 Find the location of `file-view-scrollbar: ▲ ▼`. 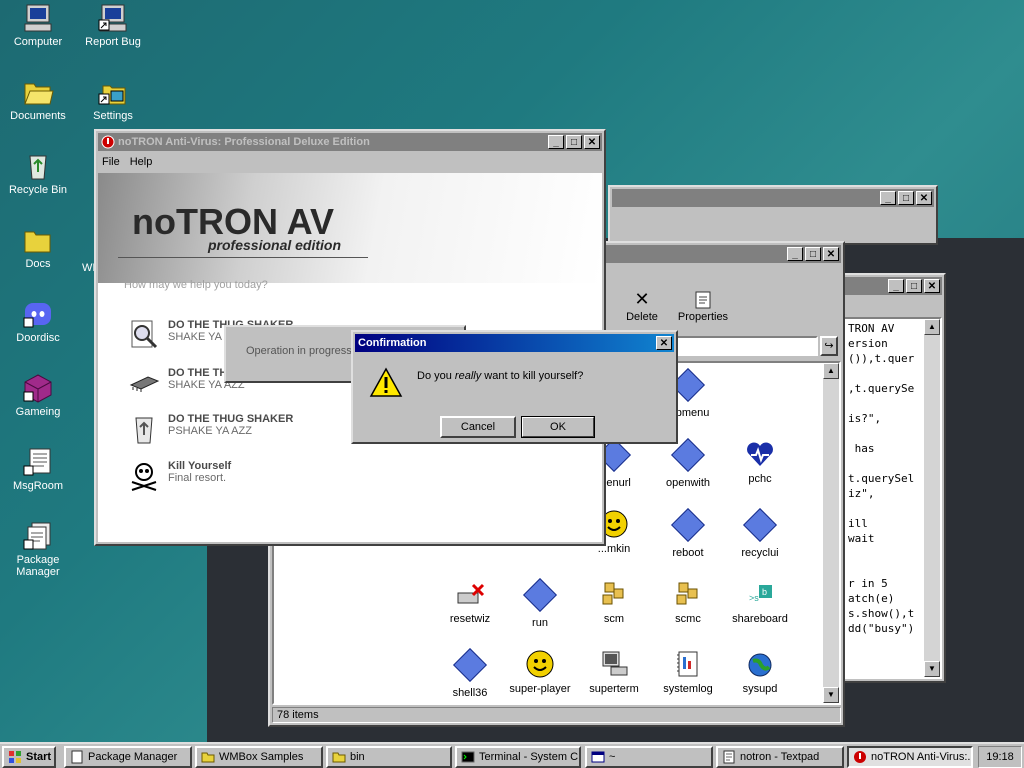

file-view-scrollbar: ▲ ▼ is located at coordinates (831, 533).